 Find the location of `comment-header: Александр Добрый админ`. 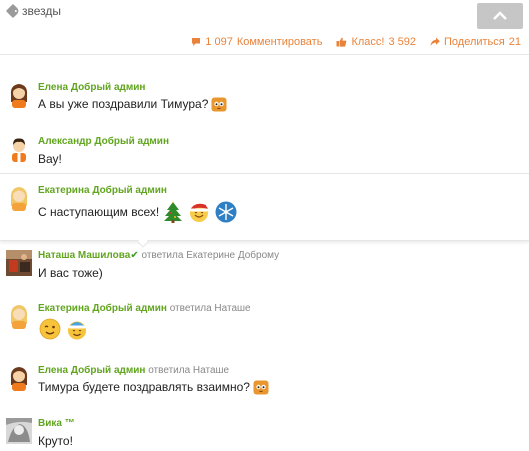

comment-header: Александр Добрый админ is located at coordinates (103, 141).